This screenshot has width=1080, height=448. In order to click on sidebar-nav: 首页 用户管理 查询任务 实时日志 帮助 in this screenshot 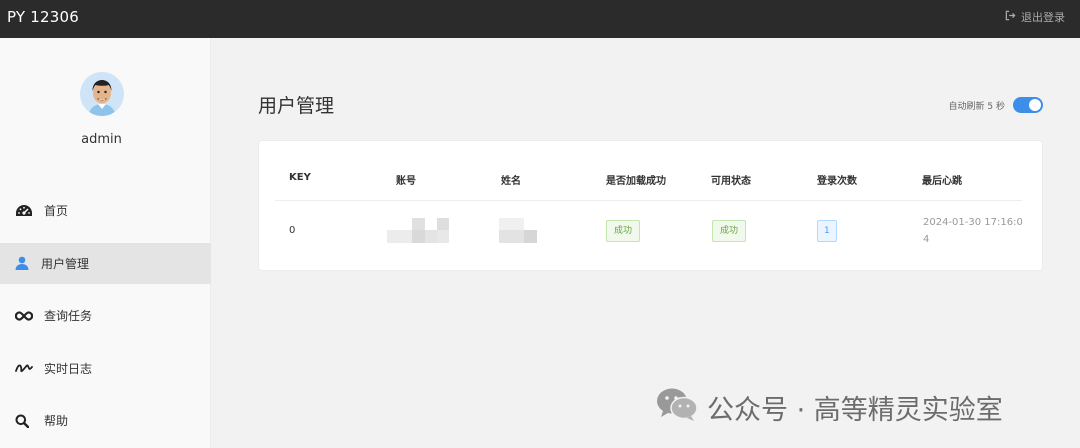, I will do `click(105, 319)`.